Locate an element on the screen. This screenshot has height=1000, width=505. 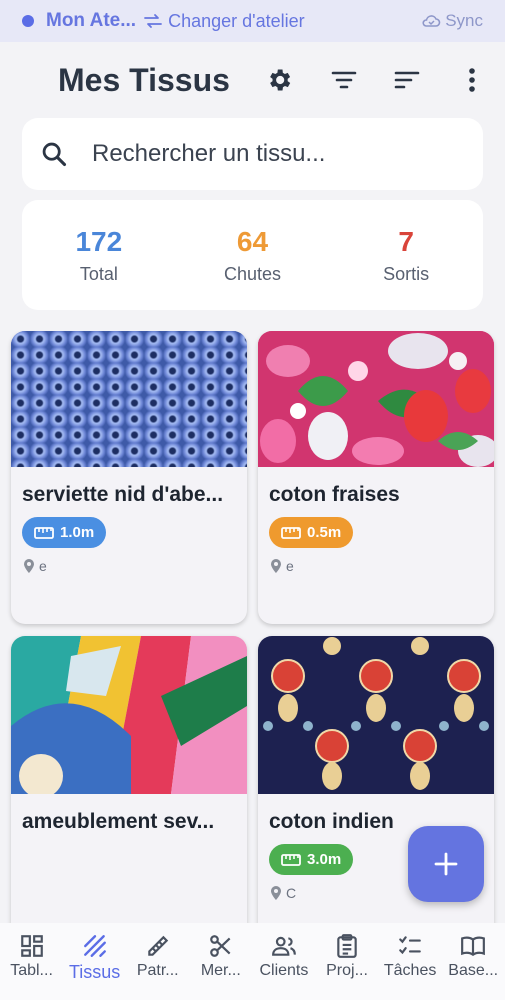
page-title: Mes Tissus is located at coordinates (144, 79).